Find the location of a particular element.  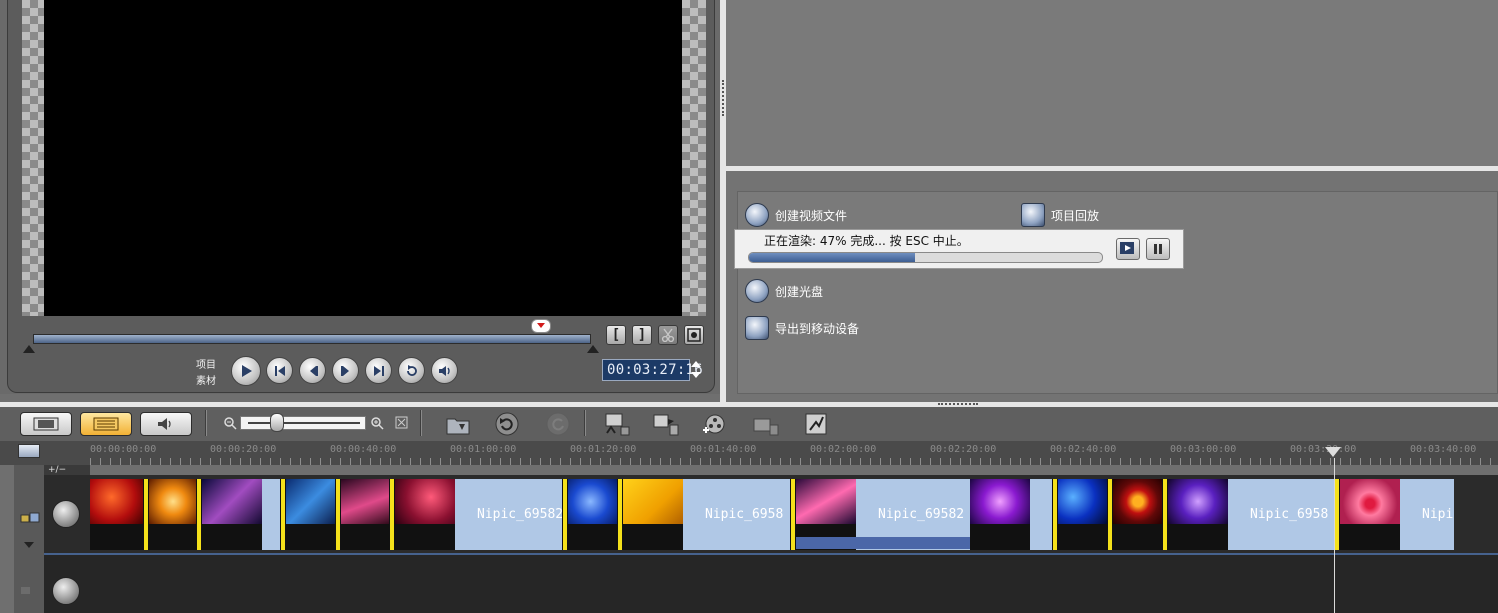

ruler-tick-label: 00:02:20:00 is located at coordinates (963, 449).